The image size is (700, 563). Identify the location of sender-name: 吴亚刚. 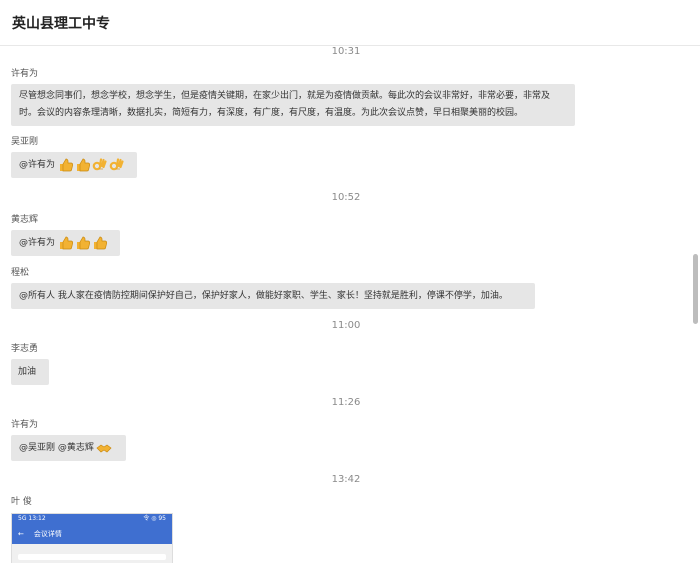
(25, 142).